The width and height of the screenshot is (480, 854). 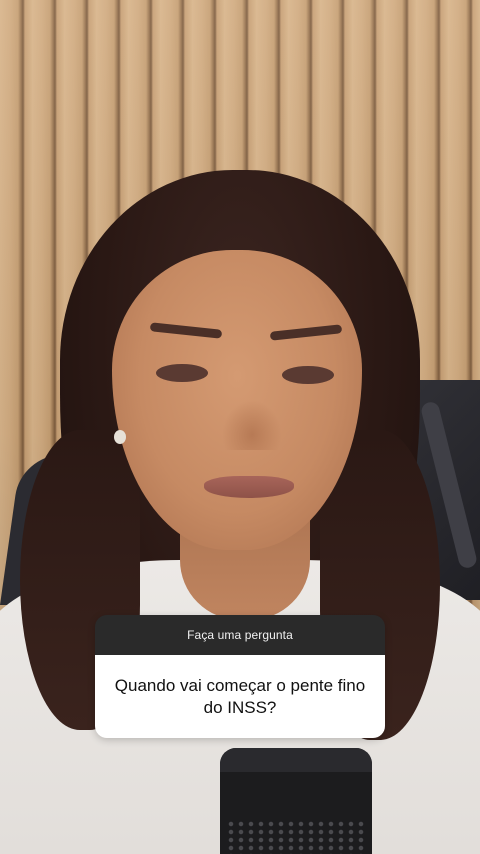 I want to click on nose, so click(x=252, y=425).